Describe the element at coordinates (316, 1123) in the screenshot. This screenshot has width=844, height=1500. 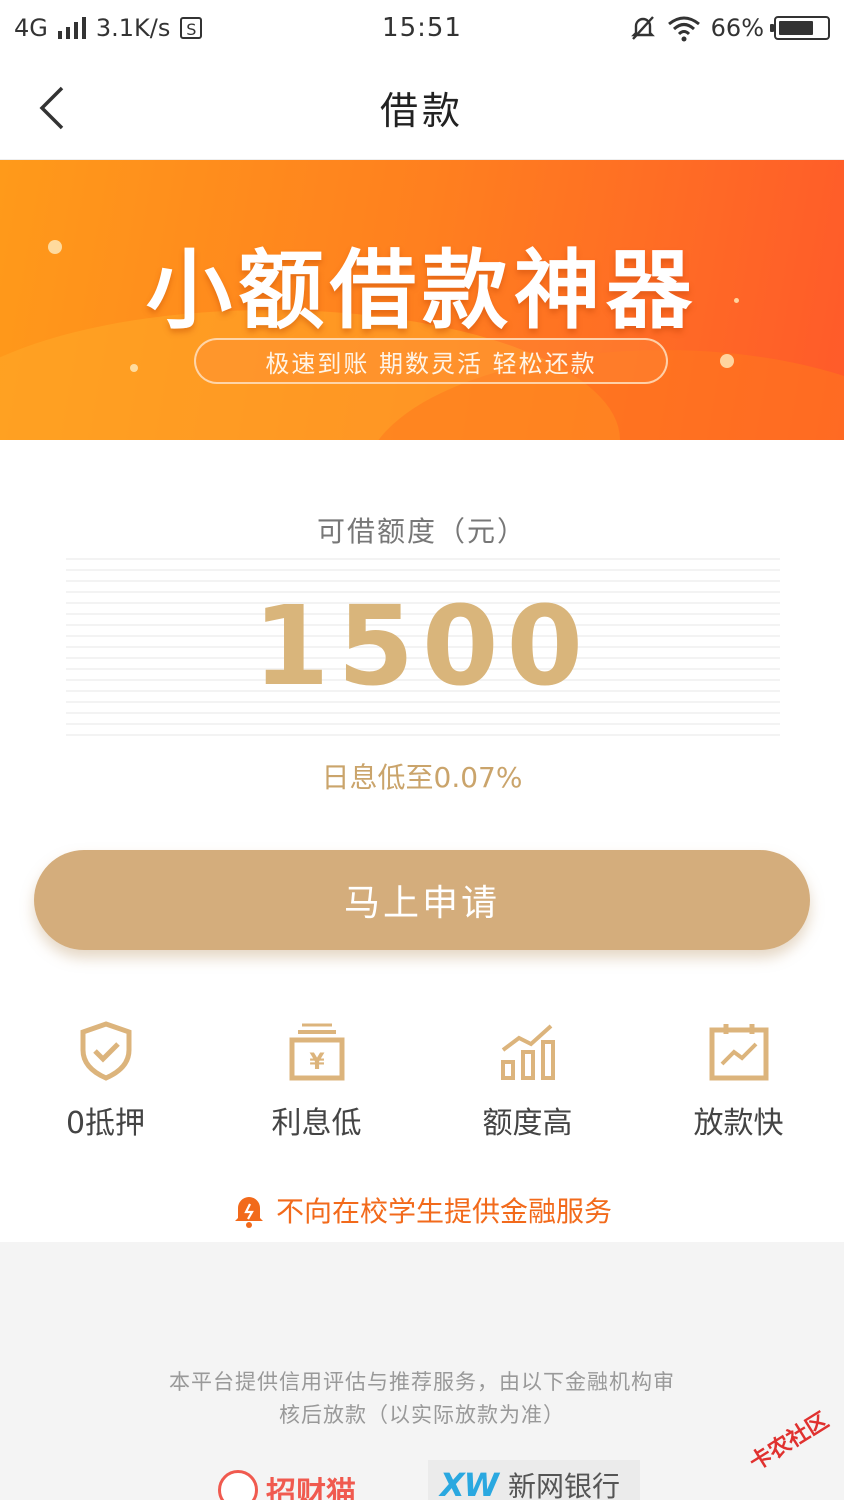
I see `feature-label: 利息低` at that location.